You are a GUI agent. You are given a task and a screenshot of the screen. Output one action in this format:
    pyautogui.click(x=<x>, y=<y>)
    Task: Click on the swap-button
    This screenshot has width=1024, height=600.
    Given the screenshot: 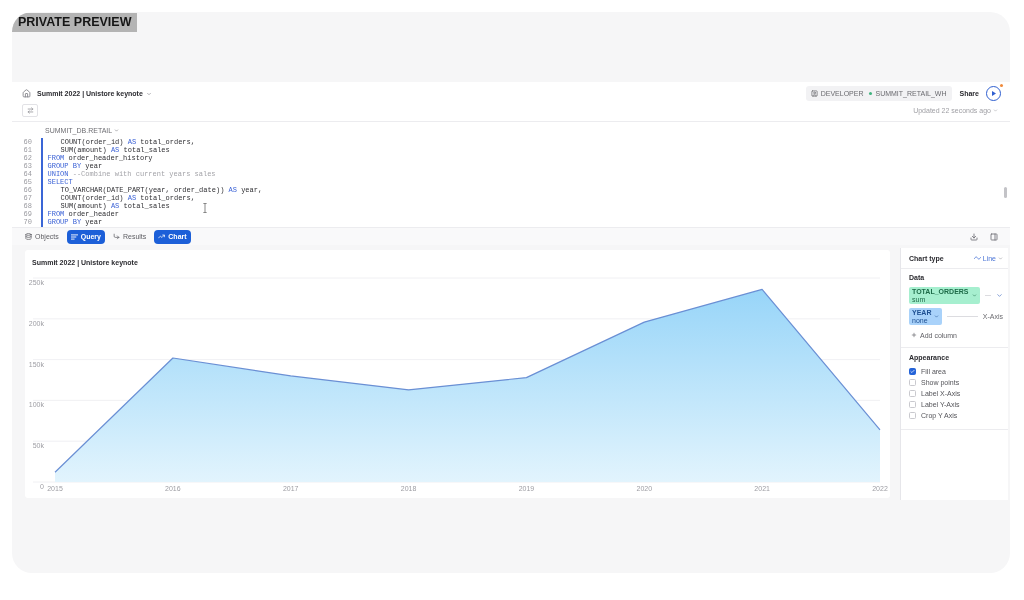 What is the action you would take?
    pyautogui.click(x=30, y=110)
    